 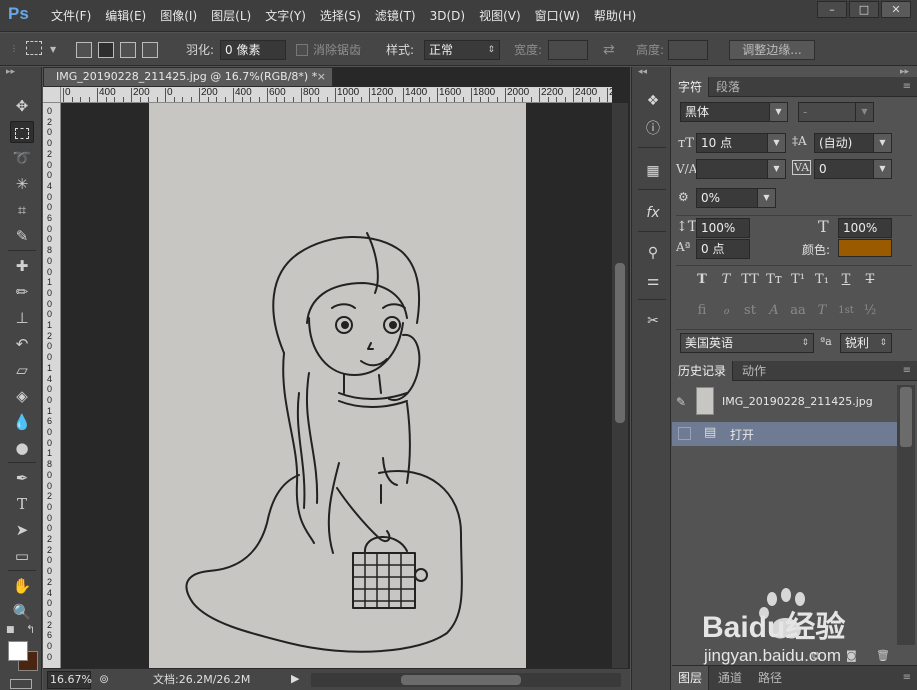 I want to click on titling-alternates-button: T, so click(x=822, y=311).